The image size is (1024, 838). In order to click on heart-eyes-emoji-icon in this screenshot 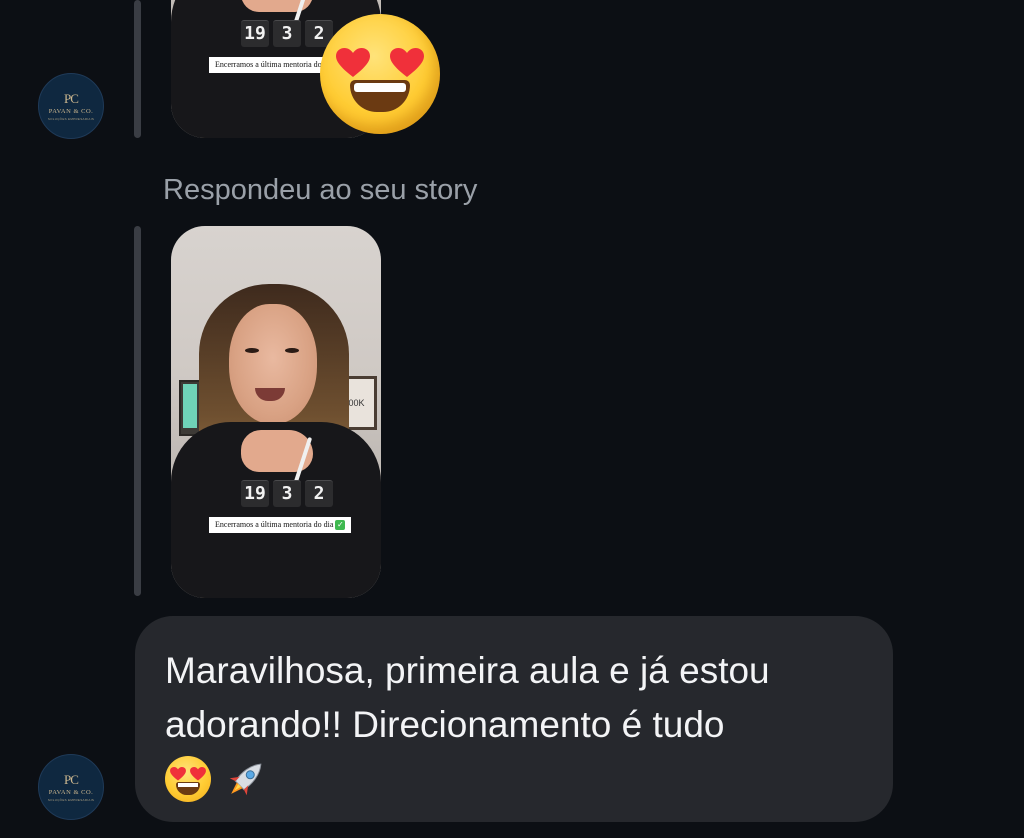, I will do `click(188, 779)`.